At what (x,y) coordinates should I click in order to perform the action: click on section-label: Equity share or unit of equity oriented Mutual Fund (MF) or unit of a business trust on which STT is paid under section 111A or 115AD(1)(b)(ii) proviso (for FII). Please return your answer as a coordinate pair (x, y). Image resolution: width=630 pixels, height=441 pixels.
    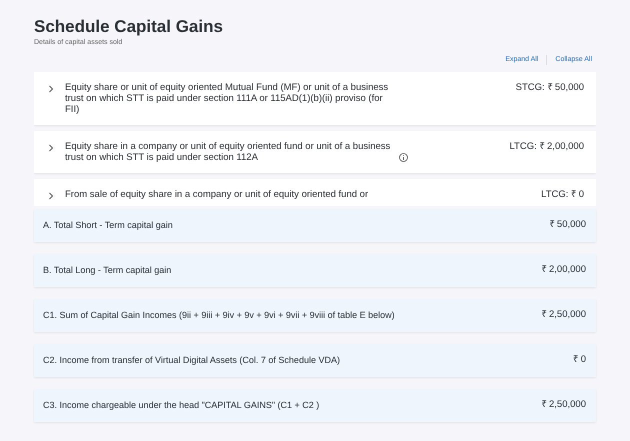
    Looking at the image, I should click on (227, 98).